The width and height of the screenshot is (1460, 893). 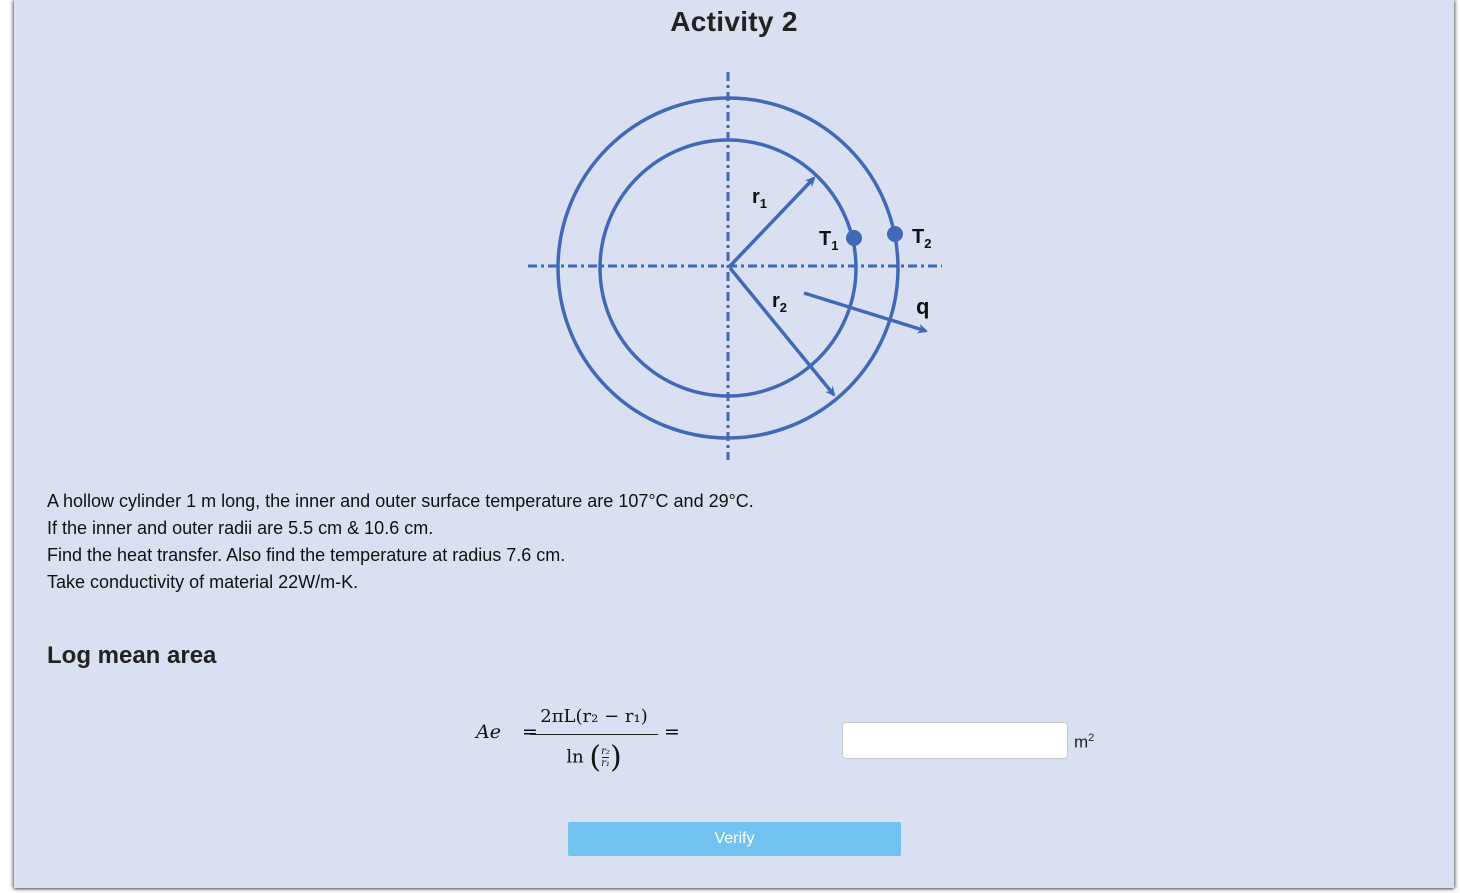 I want to click on r1-arrow, so click(x=772, y=222).